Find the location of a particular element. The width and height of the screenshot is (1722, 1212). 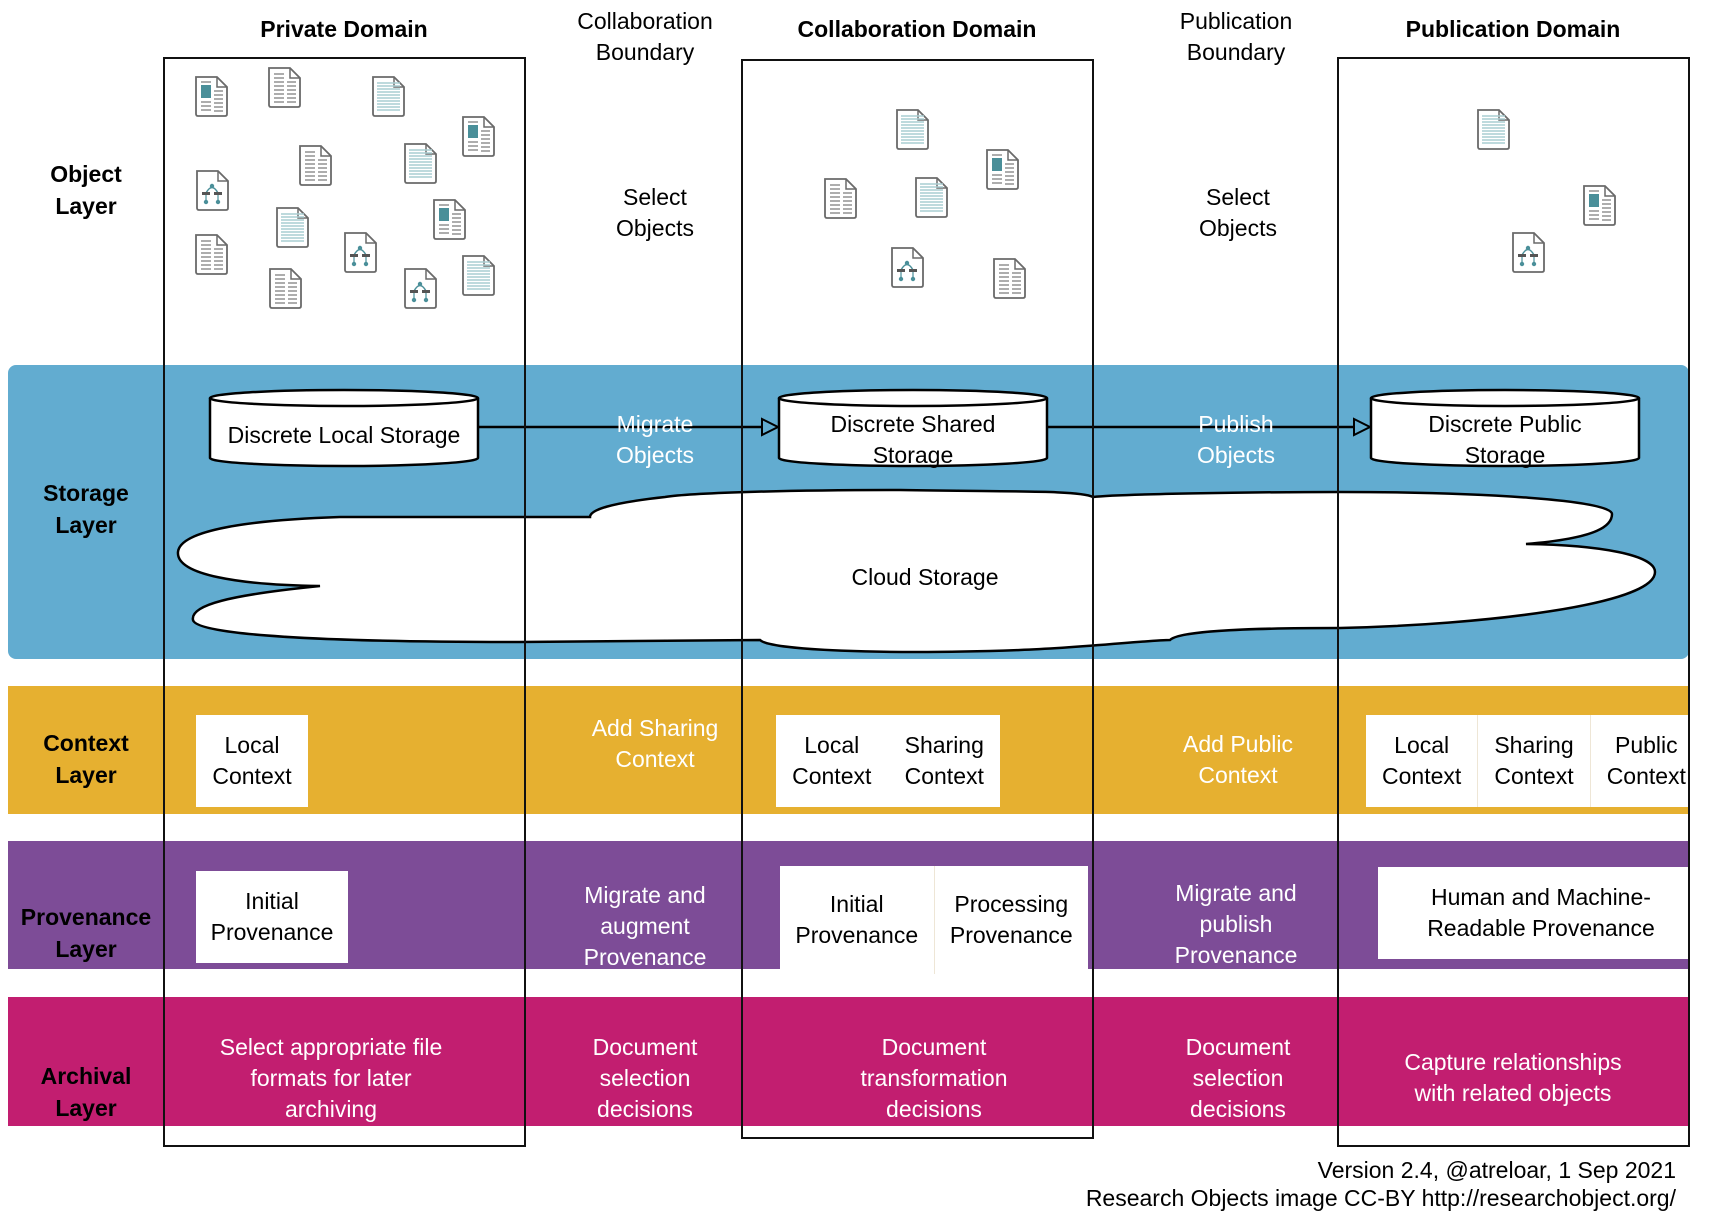

private-context-box: Local Context is located at coordinates (252, 761).